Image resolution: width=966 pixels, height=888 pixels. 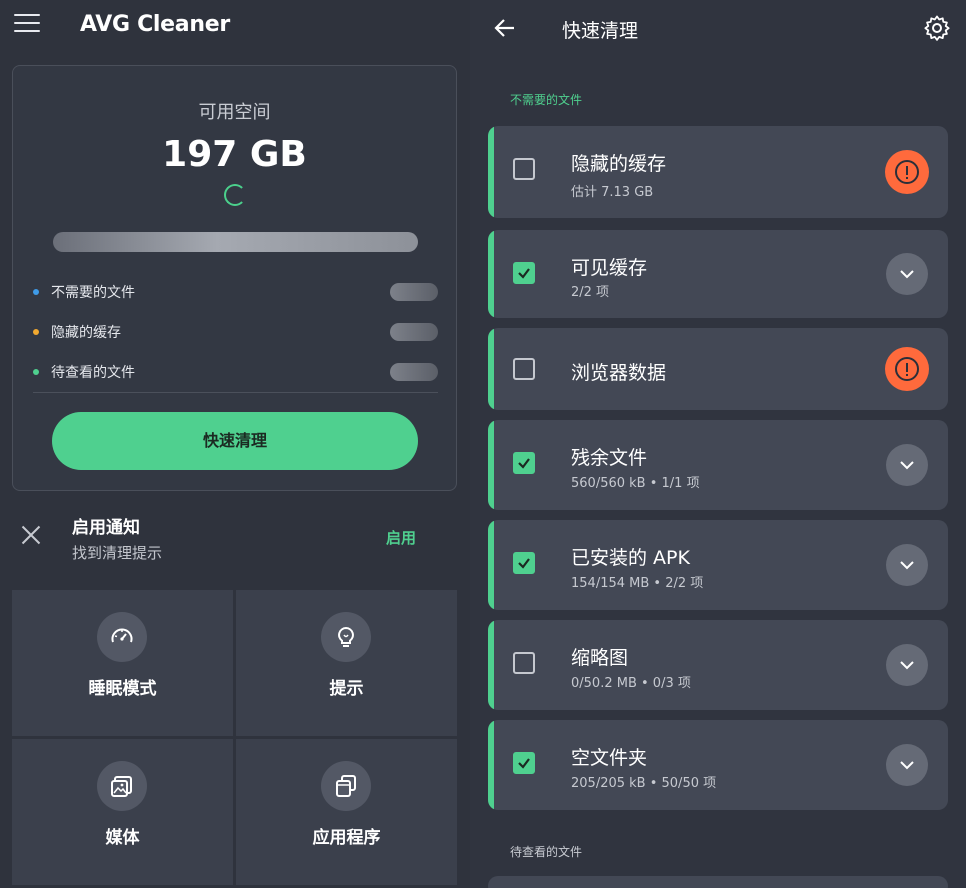 What do you see at coordinates (644, 783) in the screenshot?
I see `item-subtitle: 205/205 kB • 50/50 项` at bounding box center [644, 783].